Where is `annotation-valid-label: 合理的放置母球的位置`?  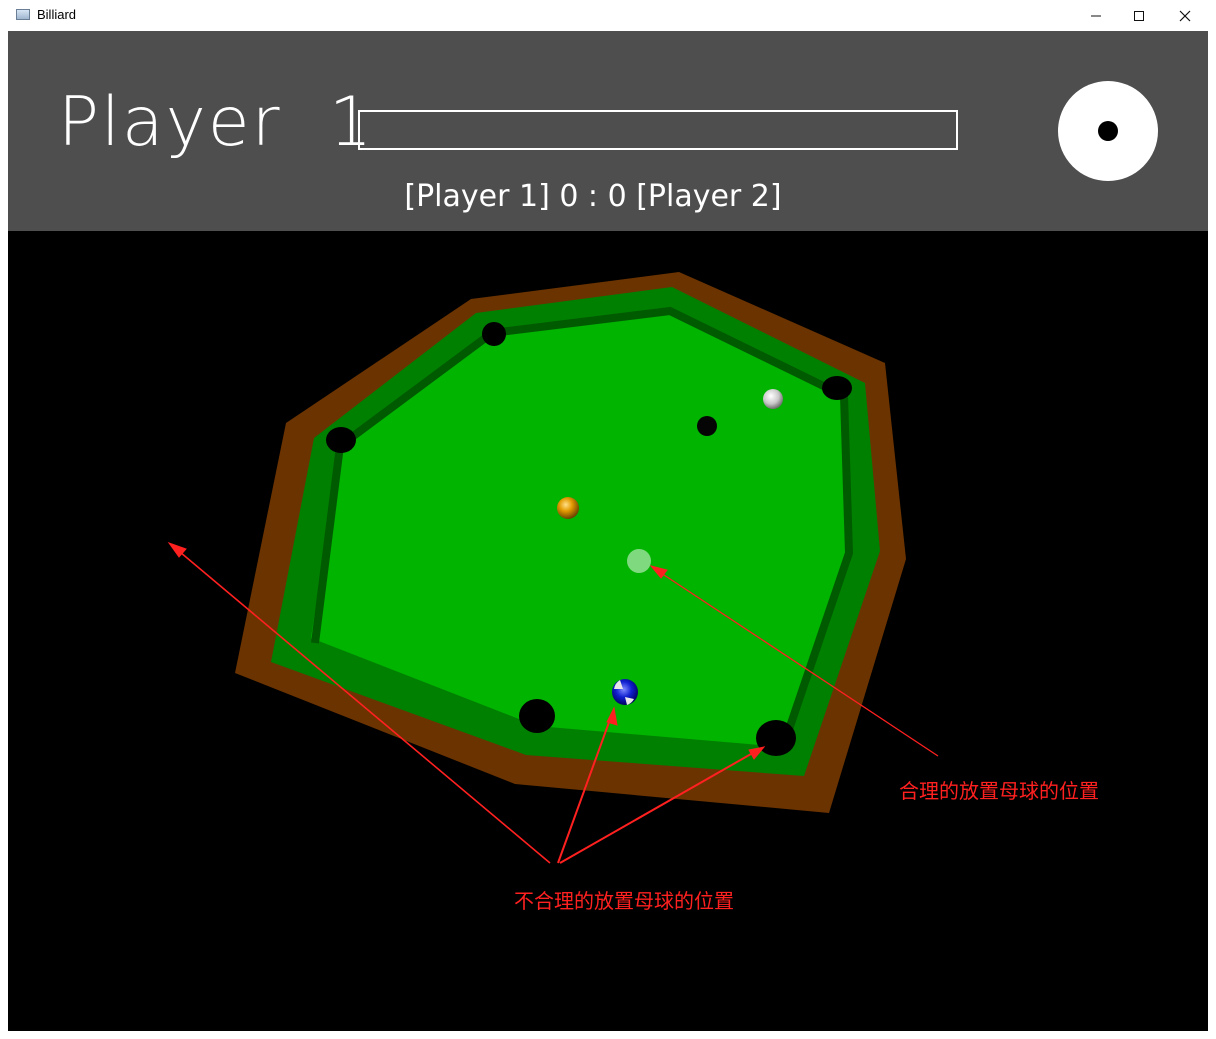 annotation-valid-label: 合理的放置母球的位置 is located at coordinates (999, 791).